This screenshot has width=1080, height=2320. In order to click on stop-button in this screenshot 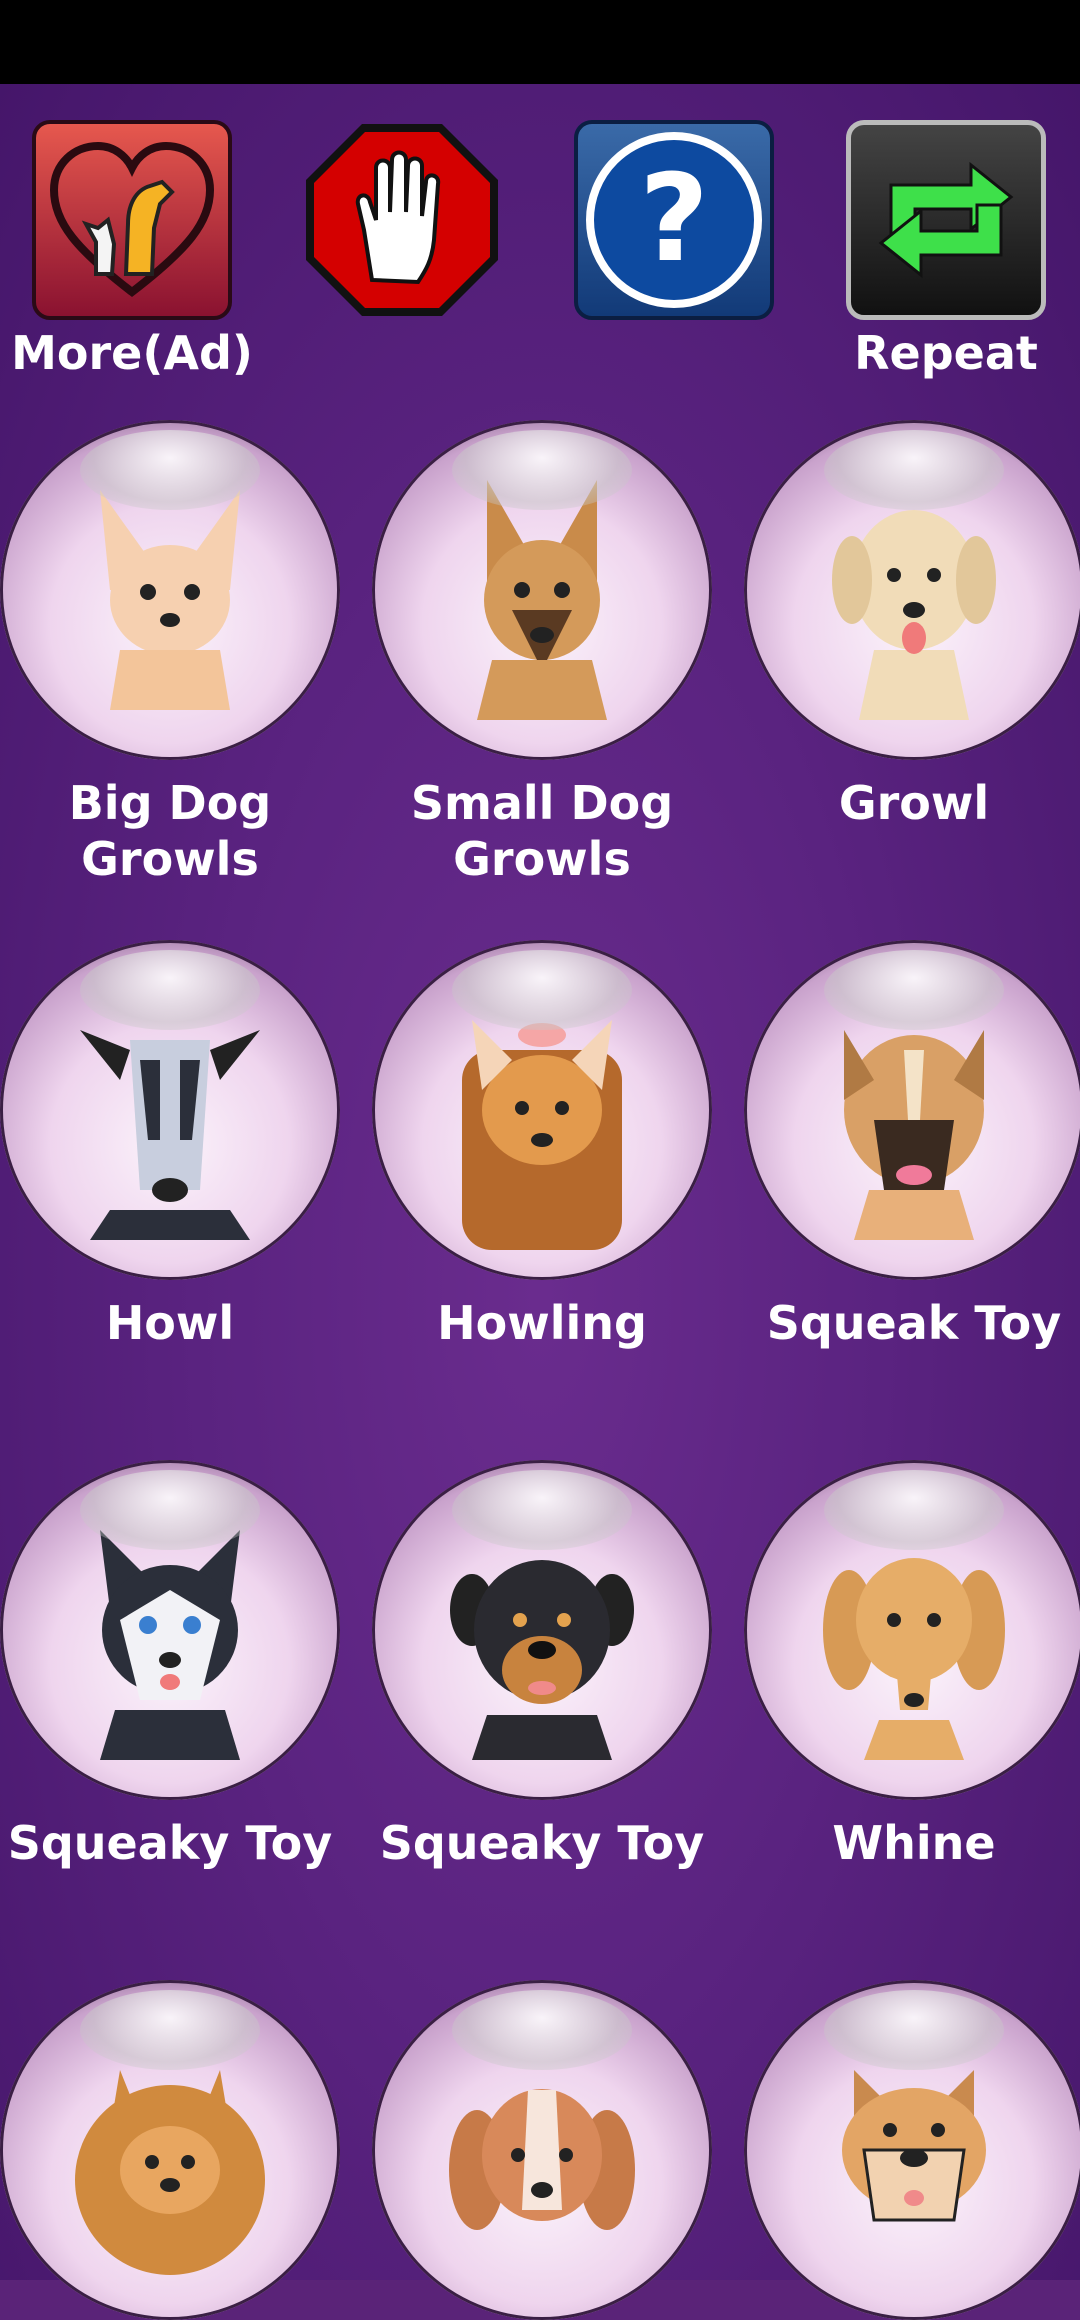, I will do `click(402, 220)`.